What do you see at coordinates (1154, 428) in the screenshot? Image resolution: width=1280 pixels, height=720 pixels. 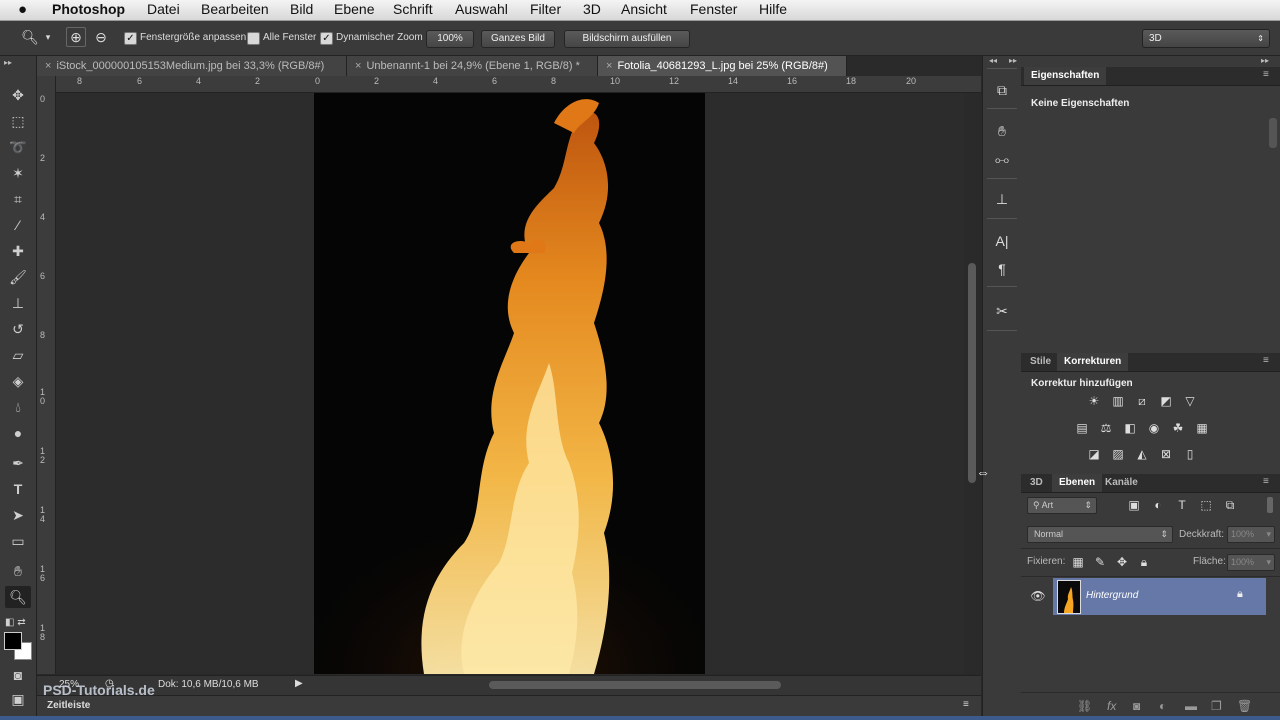 I see `photo-filter-icon: ◉` at bounding box center [1154, 428].